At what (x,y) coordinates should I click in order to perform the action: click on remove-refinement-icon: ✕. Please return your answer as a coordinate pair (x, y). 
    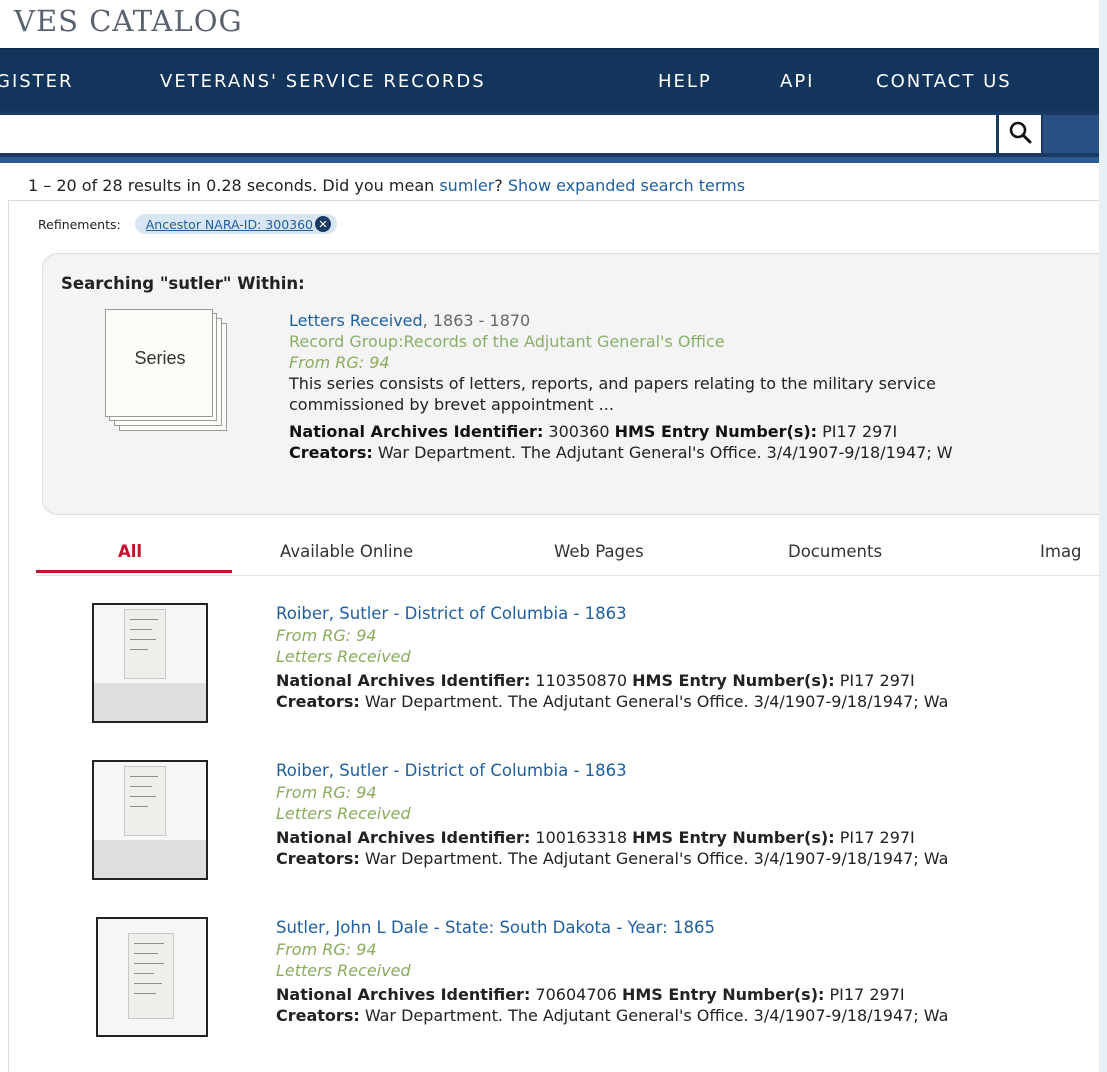
    Looking at the image, I should click on (323, 224).